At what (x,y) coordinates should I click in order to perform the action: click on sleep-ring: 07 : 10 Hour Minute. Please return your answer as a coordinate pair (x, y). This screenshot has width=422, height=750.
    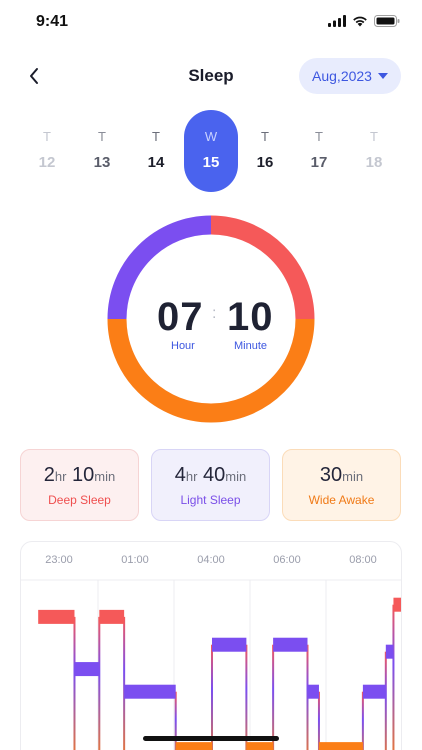
    Looking at the image, I should click on (211, 319).